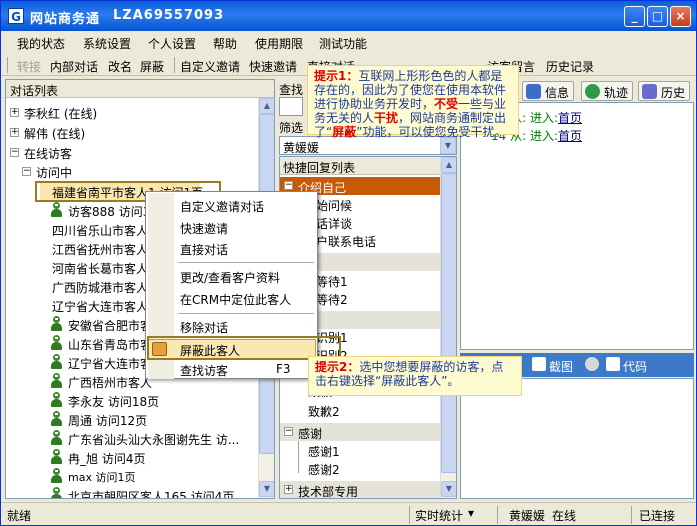 The image size is (697, 526). What do you see at coordinates (539, 364) in the screenshot?
I see `screenshot-icon` at bounding box center [539, 364].